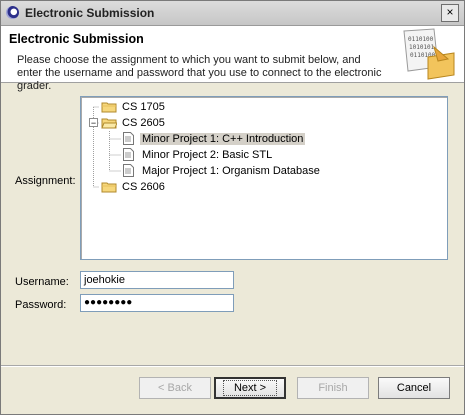 This screenshot has width=465, height=415. What do you see at coordinates (232, 366) in the screenshot?
I see `button-bar-separator` at bounding box center [232, 366].